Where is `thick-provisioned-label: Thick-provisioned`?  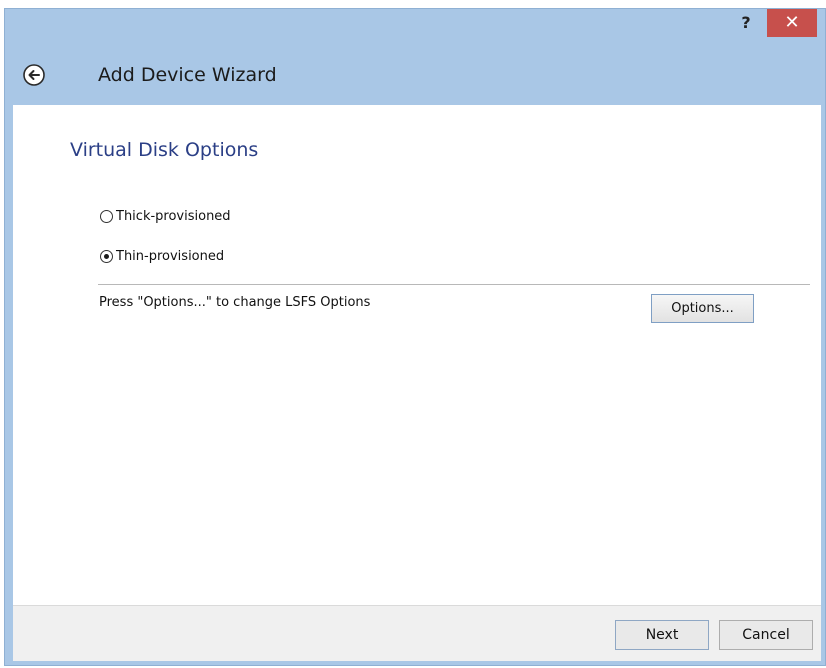 thick-provisioned-label: Thick-provisioned is located at coordinates (173, 216).